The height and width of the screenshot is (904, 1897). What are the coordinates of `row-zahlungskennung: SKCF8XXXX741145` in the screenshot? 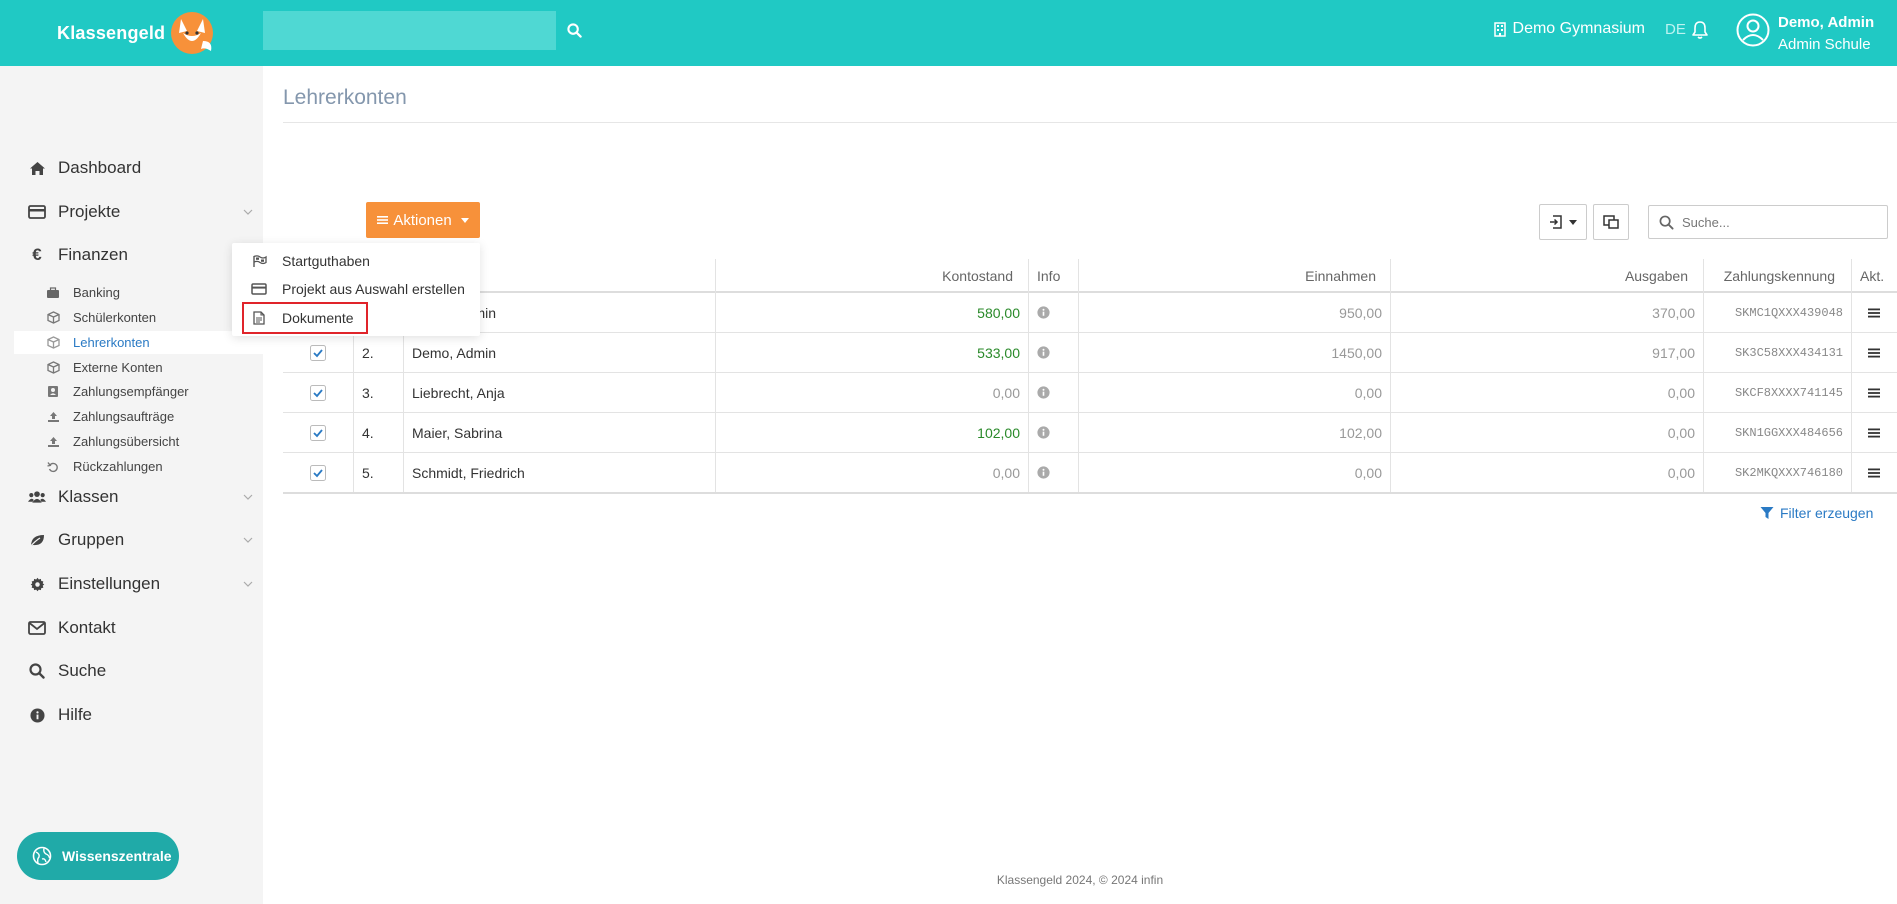 It's located at (1788, 393).